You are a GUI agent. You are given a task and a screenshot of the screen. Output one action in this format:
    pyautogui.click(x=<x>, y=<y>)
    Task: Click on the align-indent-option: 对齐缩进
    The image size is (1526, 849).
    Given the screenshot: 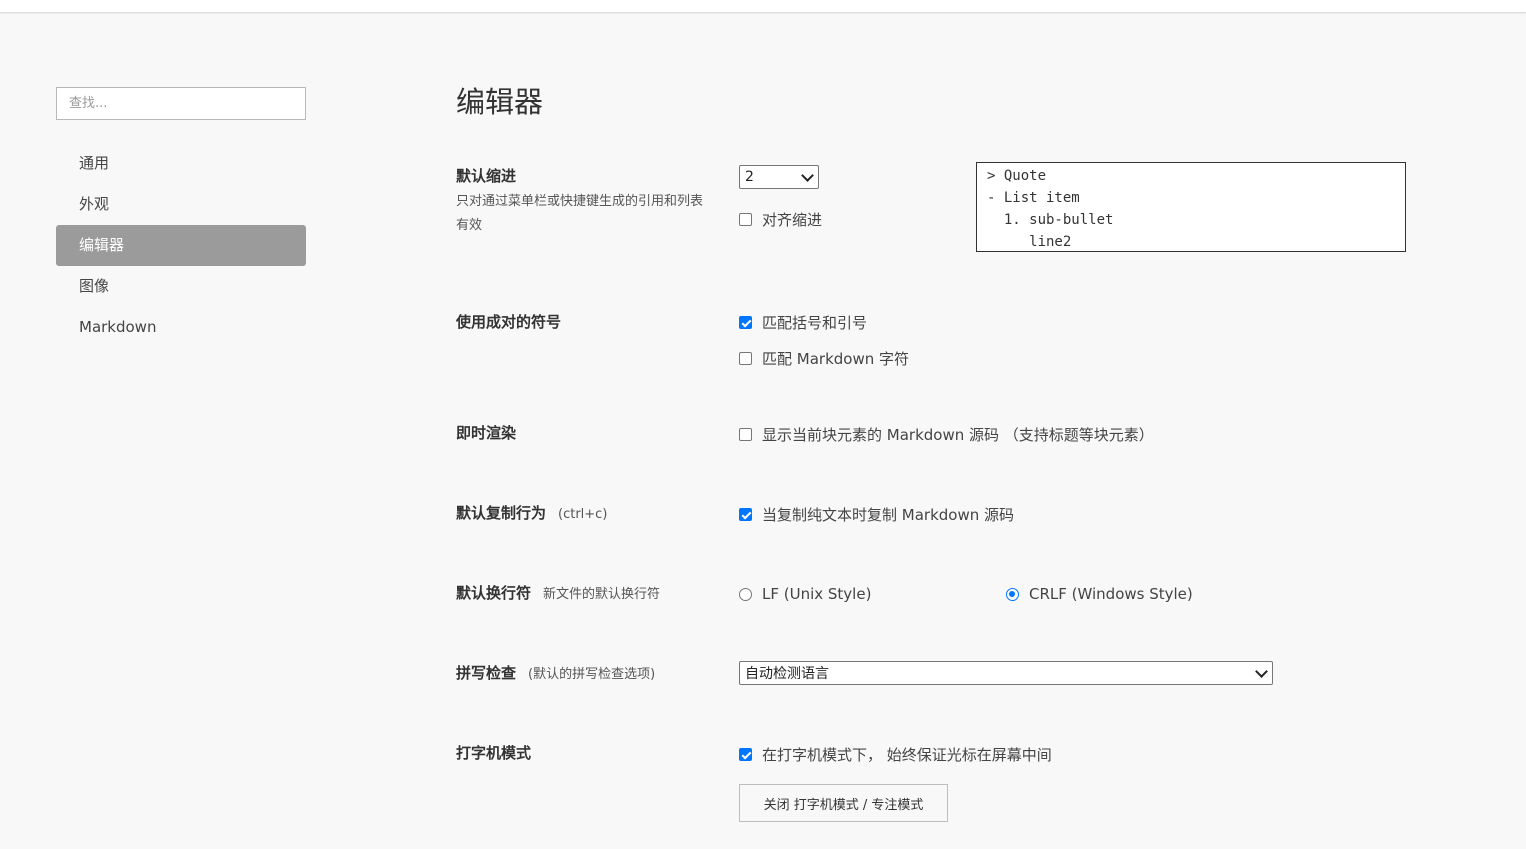 What is the action you would take?
    pyautogui.click(x=780, y=219)
    